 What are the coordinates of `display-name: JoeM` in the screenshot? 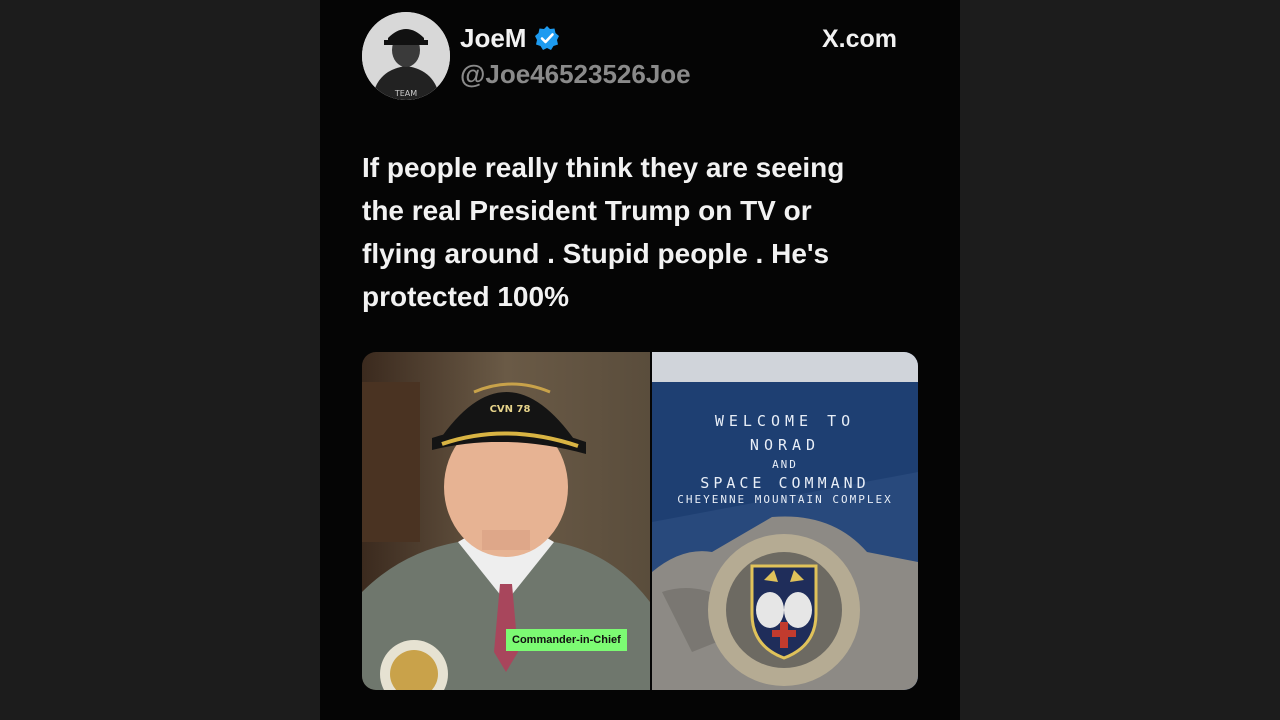 It's located at (493, 38).